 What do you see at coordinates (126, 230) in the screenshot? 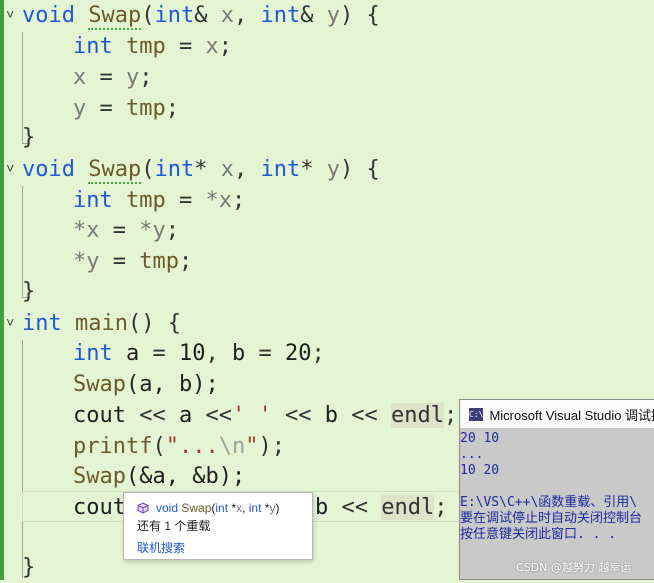
I see `code-line: *x = *y;` at bounding box center [126, 230].